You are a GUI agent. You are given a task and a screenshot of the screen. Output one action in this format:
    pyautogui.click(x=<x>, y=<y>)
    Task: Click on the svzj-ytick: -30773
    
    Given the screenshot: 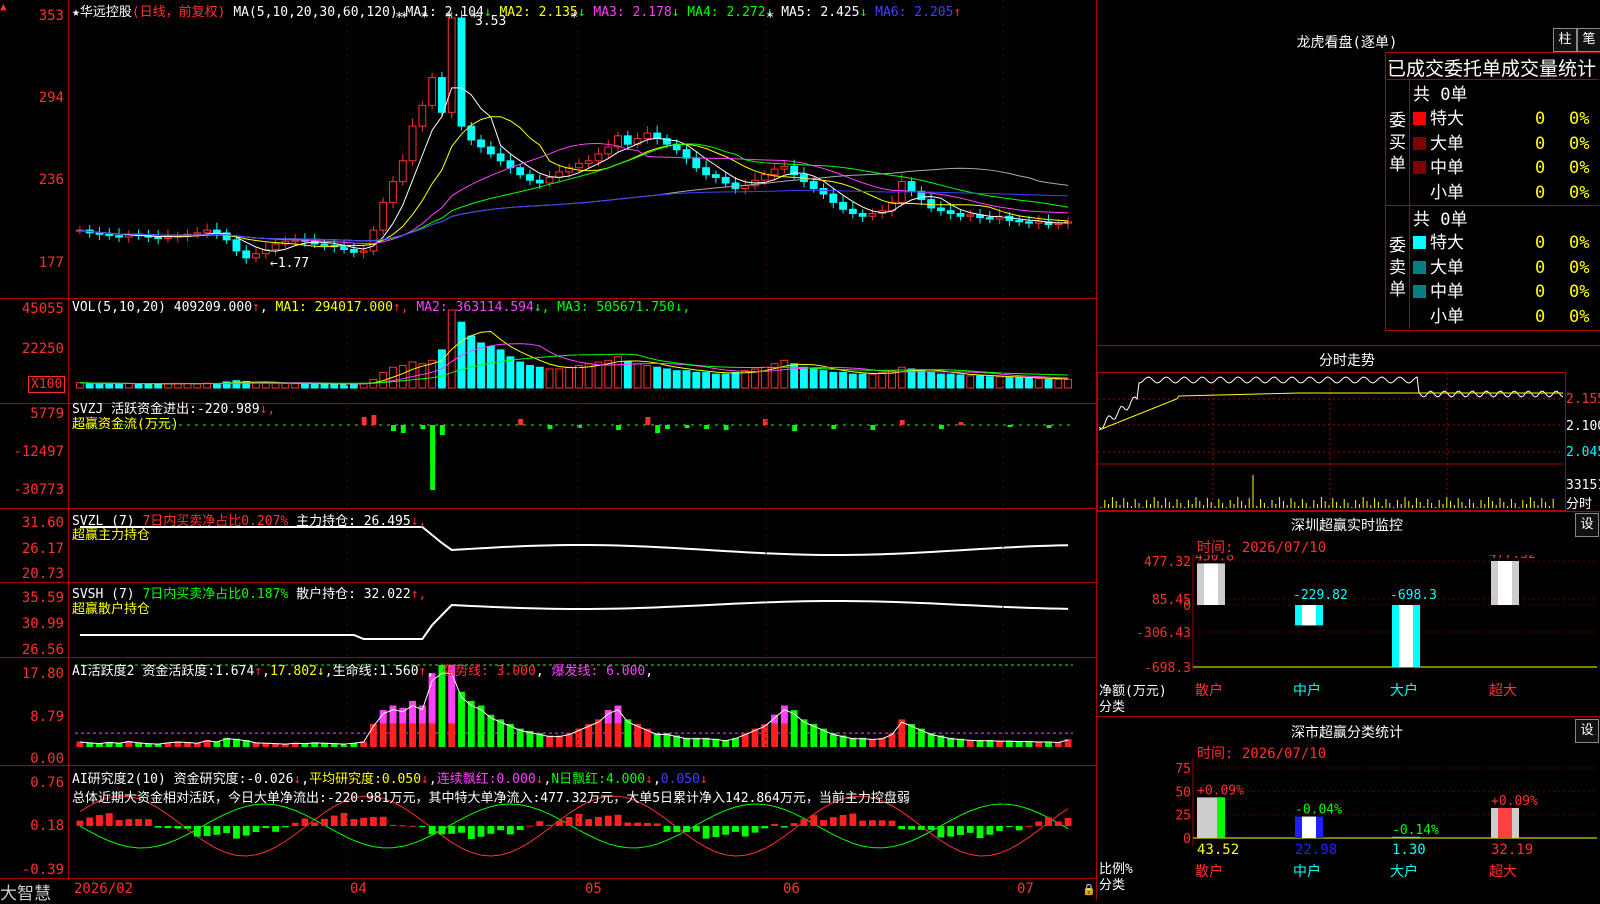 What is the action you would take?
    pyautogui.click(x=38, y=490)
    